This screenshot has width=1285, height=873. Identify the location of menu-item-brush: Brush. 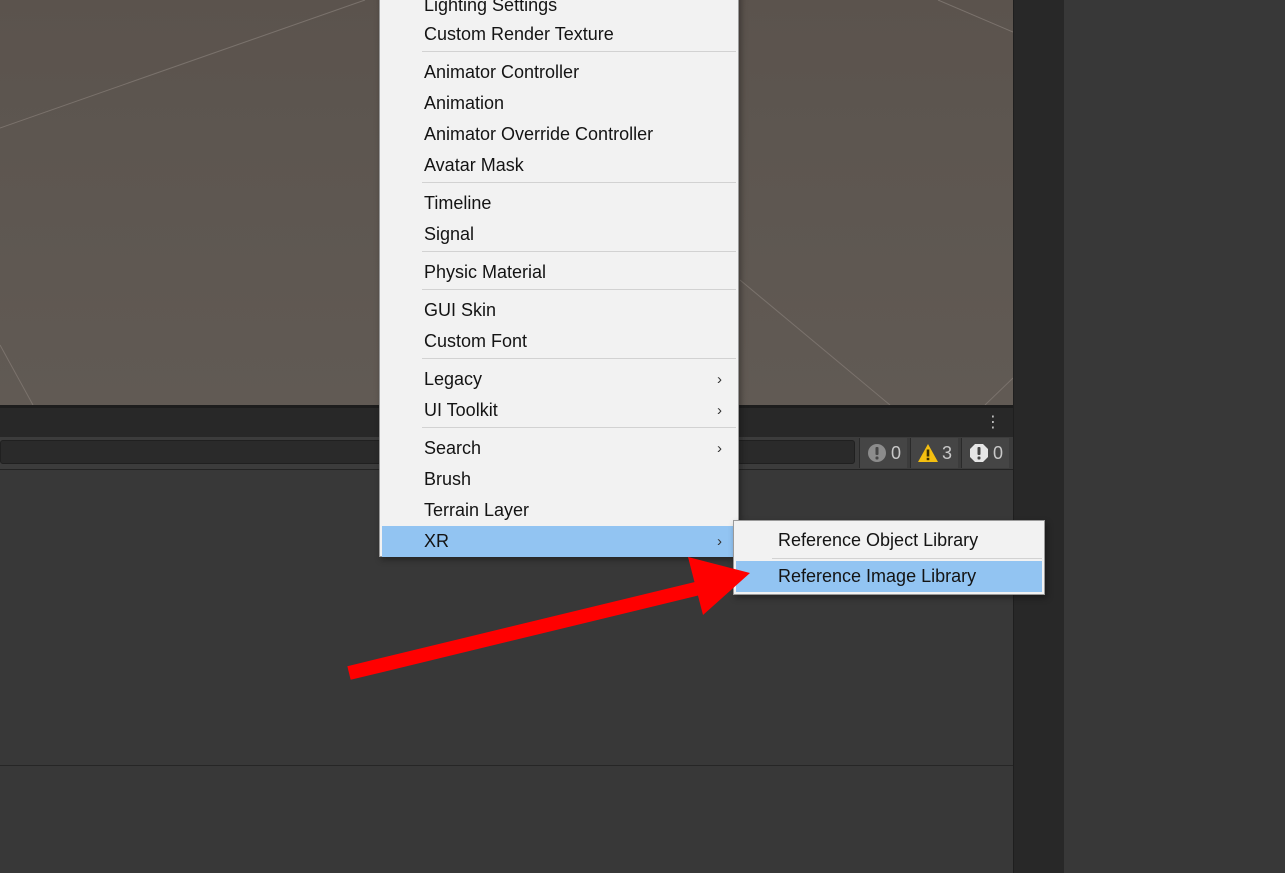
(559, 479).